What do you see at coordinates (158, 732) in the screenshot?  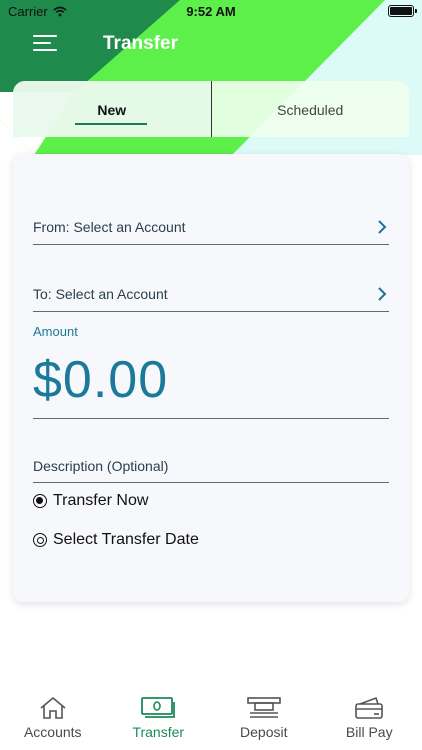 I see `tabbar-label-transfer: Transfer` at bounding box center [158, 732].